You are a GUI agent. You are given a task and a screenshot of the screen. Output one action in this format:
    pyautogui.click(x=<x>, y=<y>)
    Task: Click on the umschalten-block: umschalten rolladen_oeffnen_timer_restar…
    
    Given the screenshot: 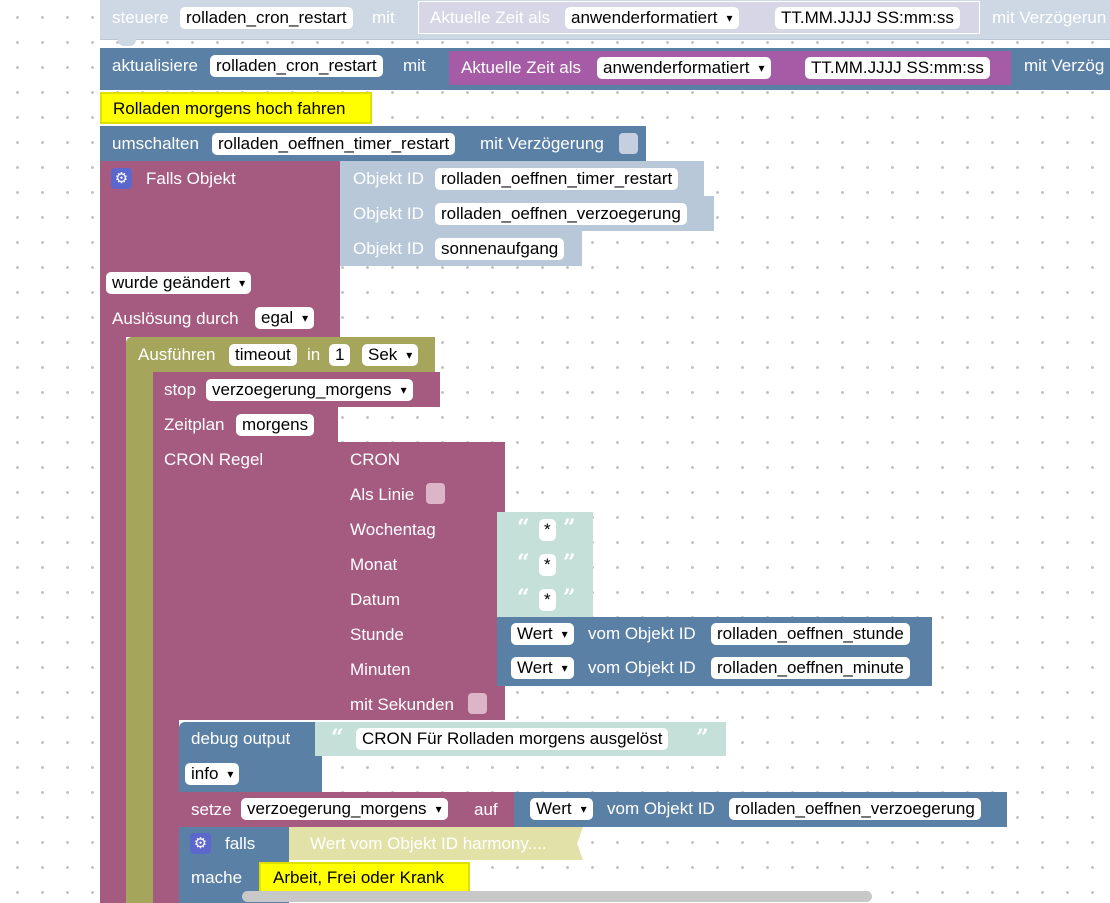 What is the action you would take?
    pyautogui.click(x=373, y=143)
    